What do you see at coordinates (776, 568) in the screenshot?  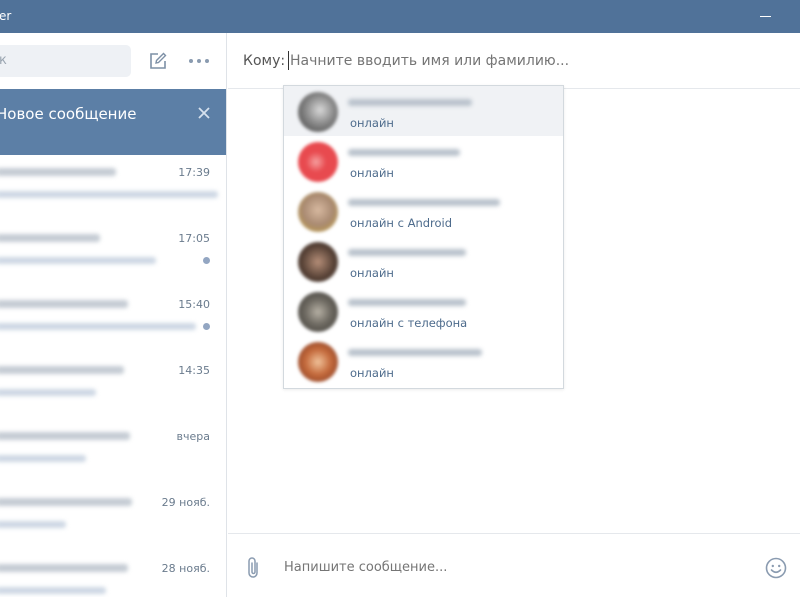 I see `emoji-icon` at bounding box center [776, 568].